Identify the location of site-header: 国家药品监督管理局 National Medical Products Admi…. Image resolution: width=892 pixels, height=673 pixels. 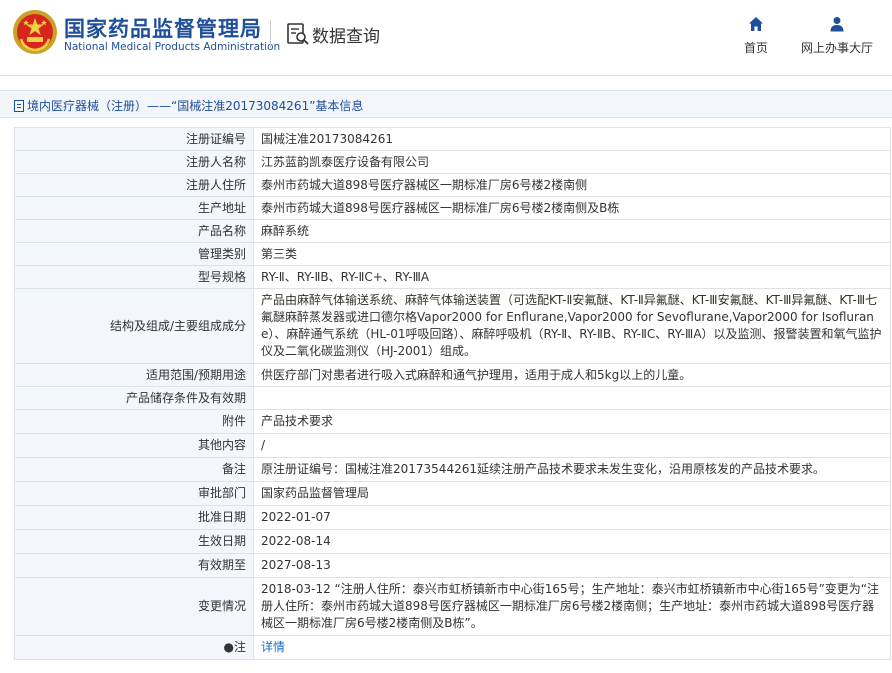
(446, 38).